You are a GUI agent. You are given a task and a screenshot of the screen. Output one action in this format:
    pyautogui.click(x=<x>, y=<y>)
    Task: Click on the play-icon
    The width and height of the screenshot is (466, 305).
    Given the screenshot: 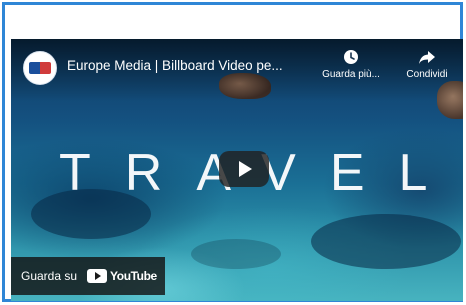 What is the action you would take?
    pyautogui.click(x=245, y=169)
    